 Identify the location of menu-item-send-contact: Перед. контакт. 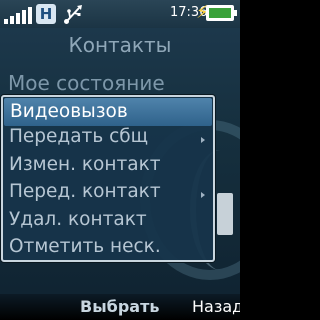
(108, 195).